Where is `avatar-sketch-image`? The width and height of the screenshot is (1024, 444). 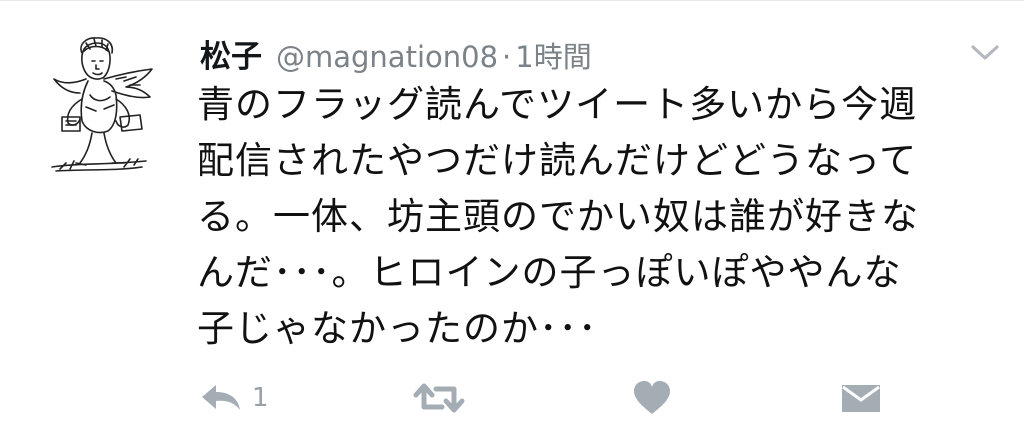 avatar-sketch-image is located at coordinates (102, 104).